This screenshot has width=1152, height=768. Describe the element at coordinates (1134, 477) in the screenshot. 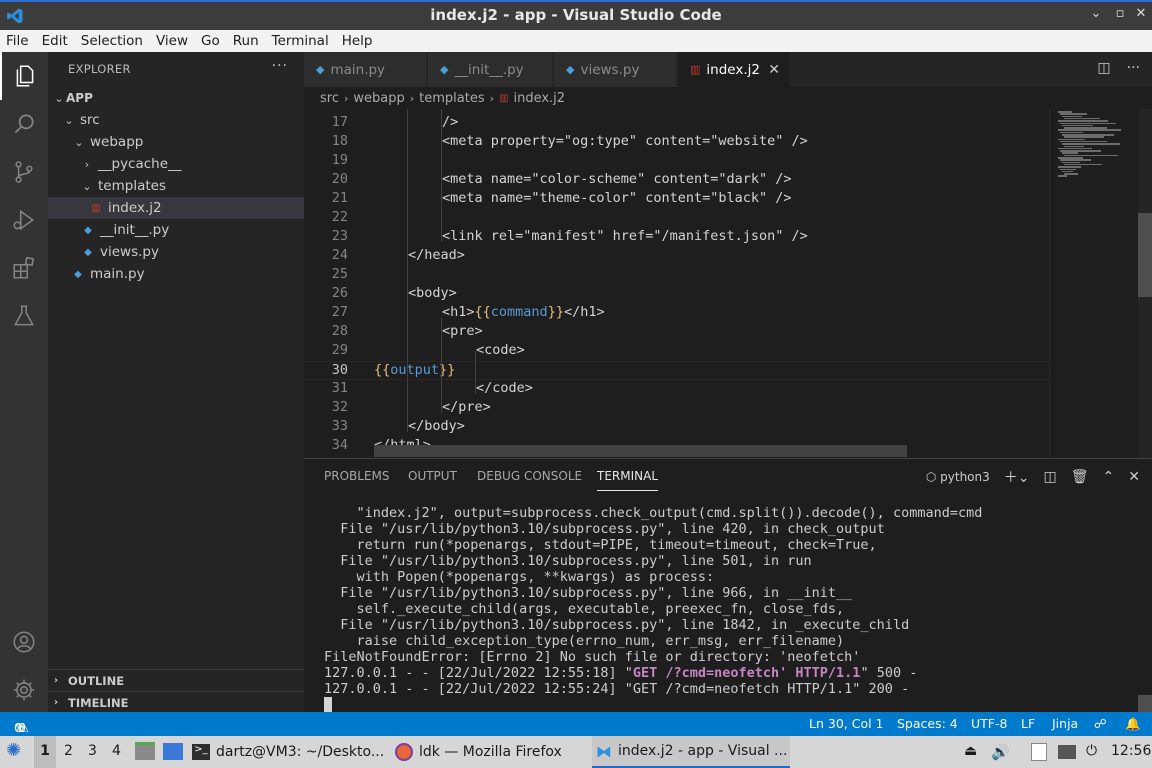

I see `close-panel-icon: ✕` at that location.